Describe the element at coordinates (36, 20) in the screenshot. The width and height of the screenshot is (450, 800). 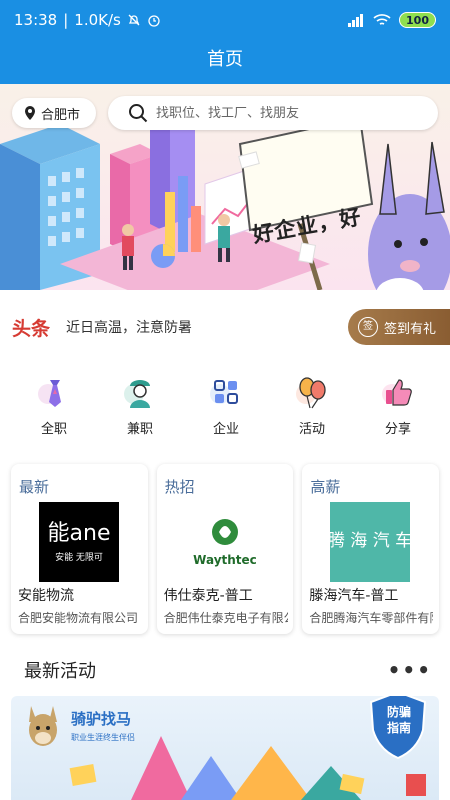
I see `status-time: 13:38` at that location.